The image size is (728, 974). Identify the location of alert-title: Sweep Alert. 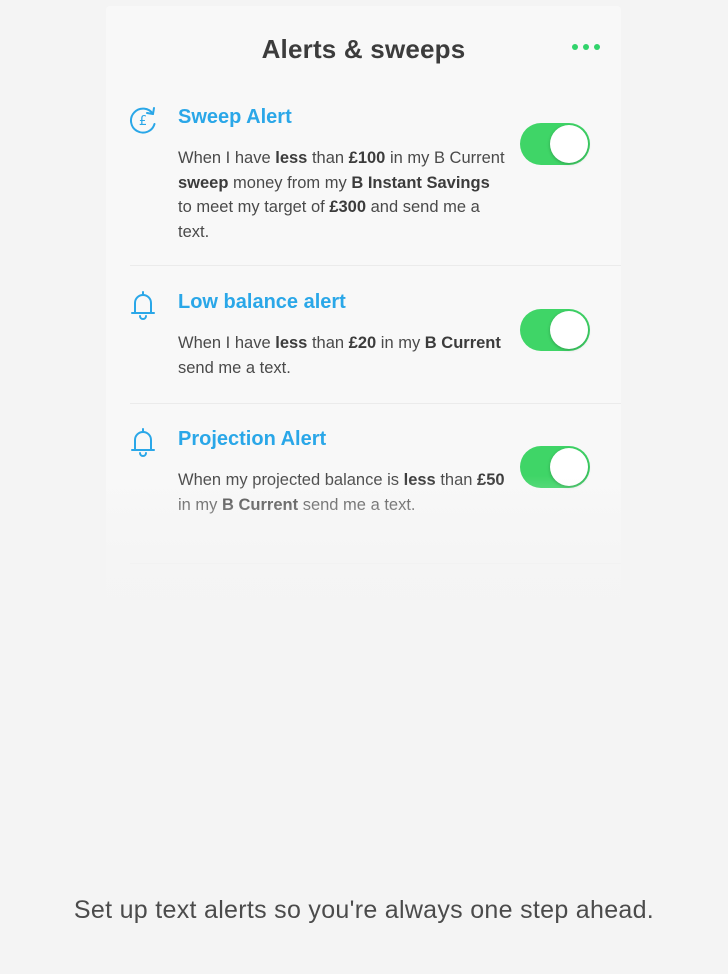
(235, 117).